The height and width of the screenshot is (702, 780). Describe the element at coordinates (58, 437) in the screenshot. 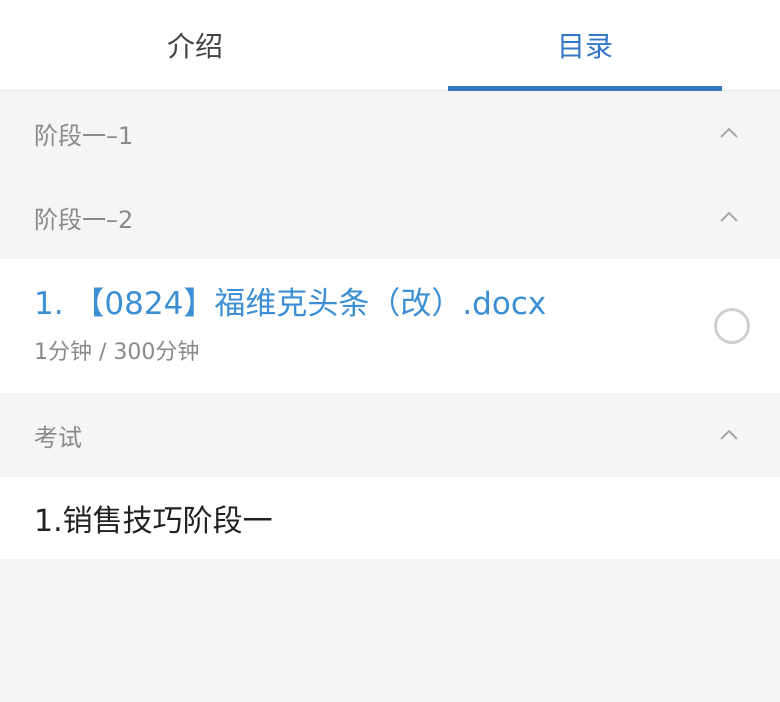

I see `section-title: 考试` at that location.